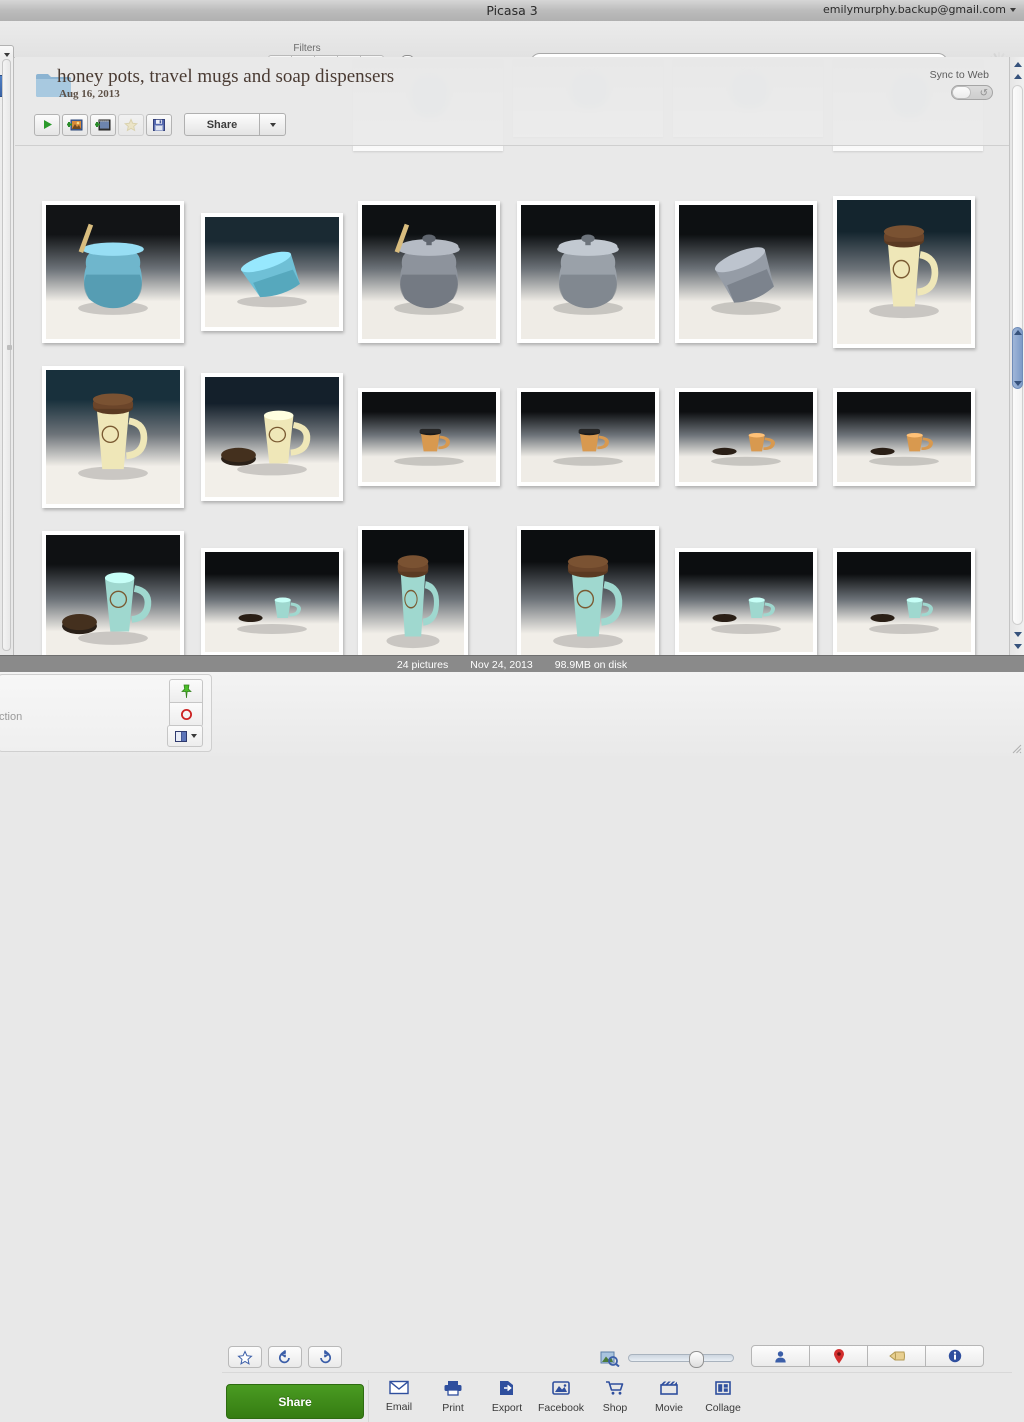 The width and height of the screenshot is (1024, 1422). What do you see at coordinates (325, 1357) in the screenshot?
I see `rotate-right-button` at bounding box center [325, 1357].